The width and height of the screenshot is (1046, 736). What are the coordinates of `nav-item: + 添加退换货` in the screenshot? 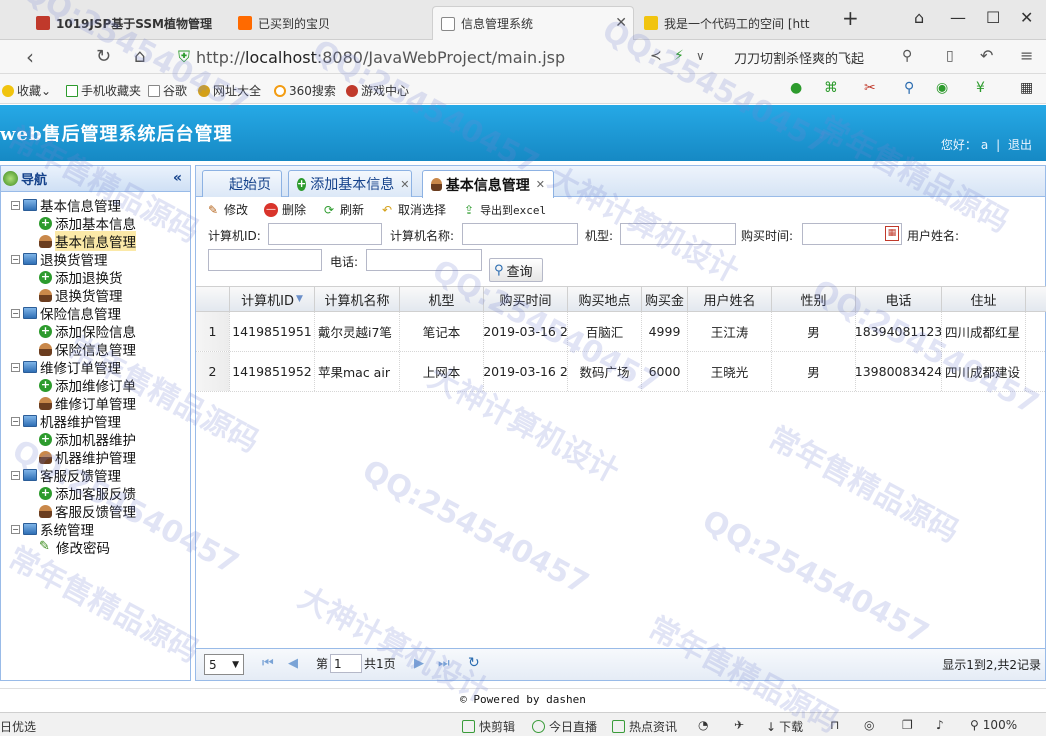 It's located at (95, 277).